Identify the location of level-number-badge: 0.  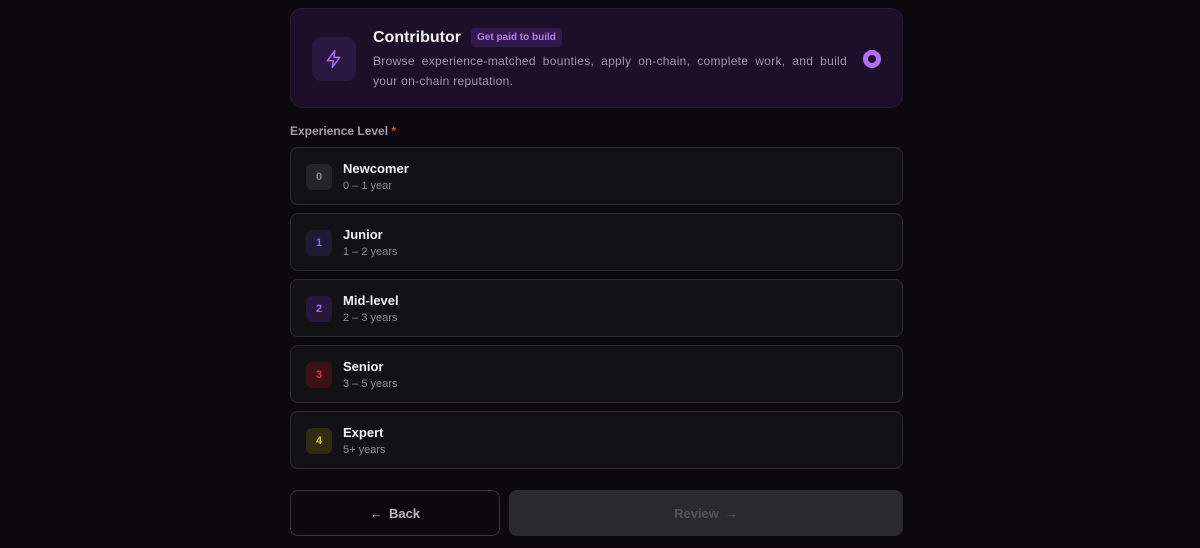
(319, 177).